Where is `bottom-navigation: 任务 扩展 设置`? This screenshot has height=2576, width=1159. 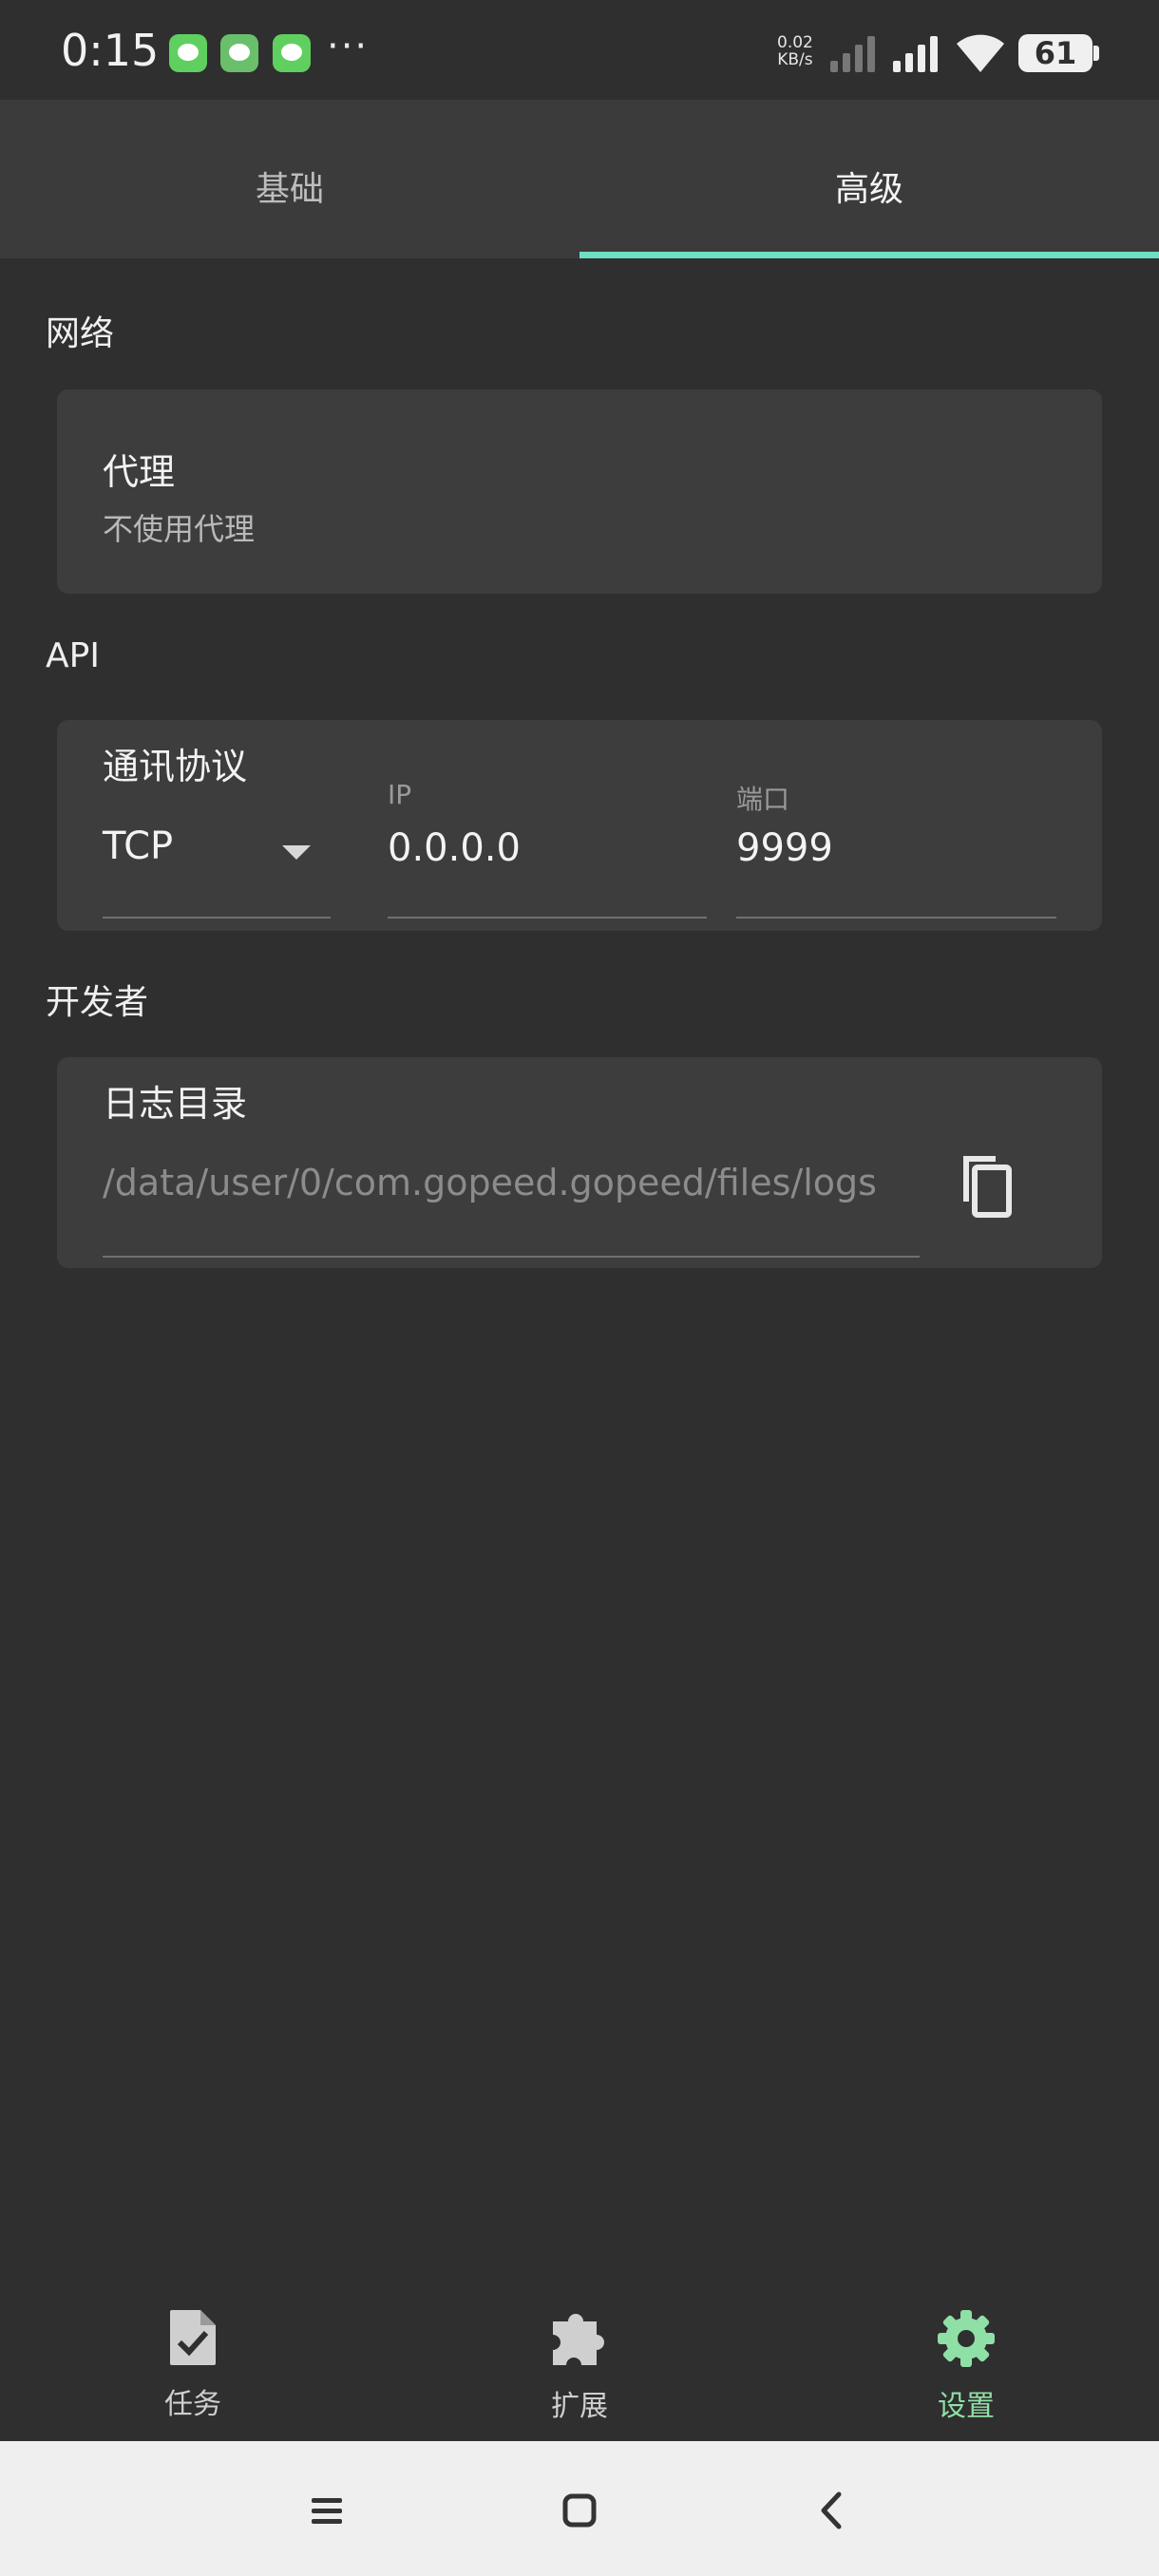 bottom-navigation: 任务 扩展 设置 is located at coordinates (579, 2360).